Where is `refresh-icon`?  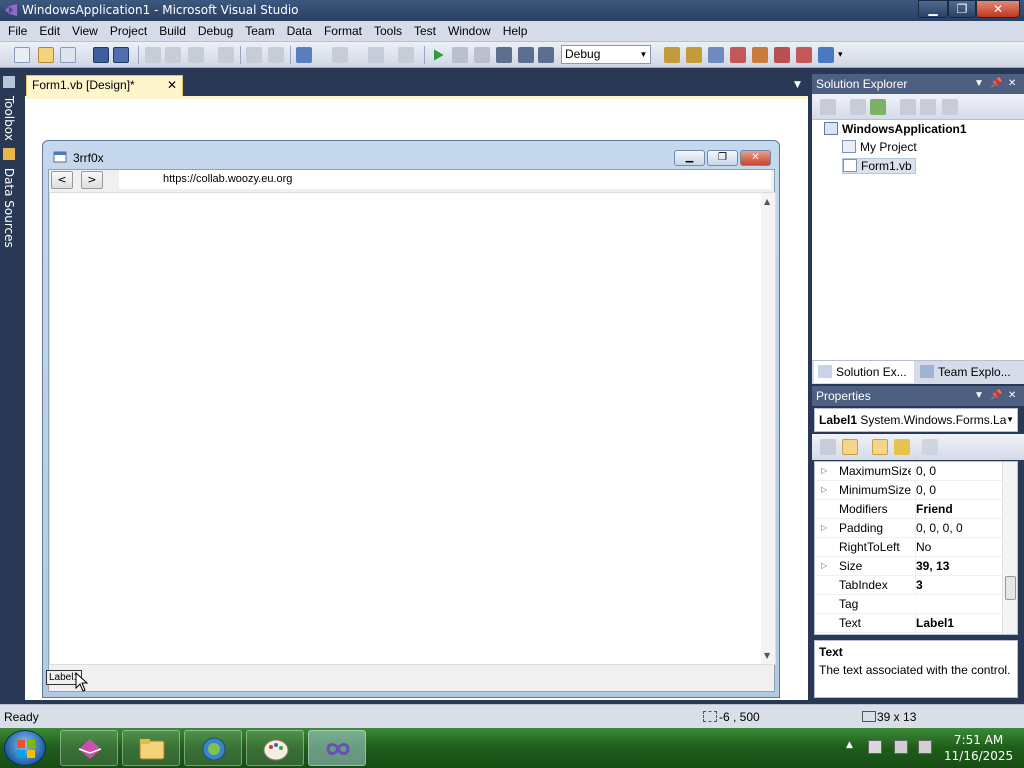 refresh-icon is located at coordinates (878, 107).